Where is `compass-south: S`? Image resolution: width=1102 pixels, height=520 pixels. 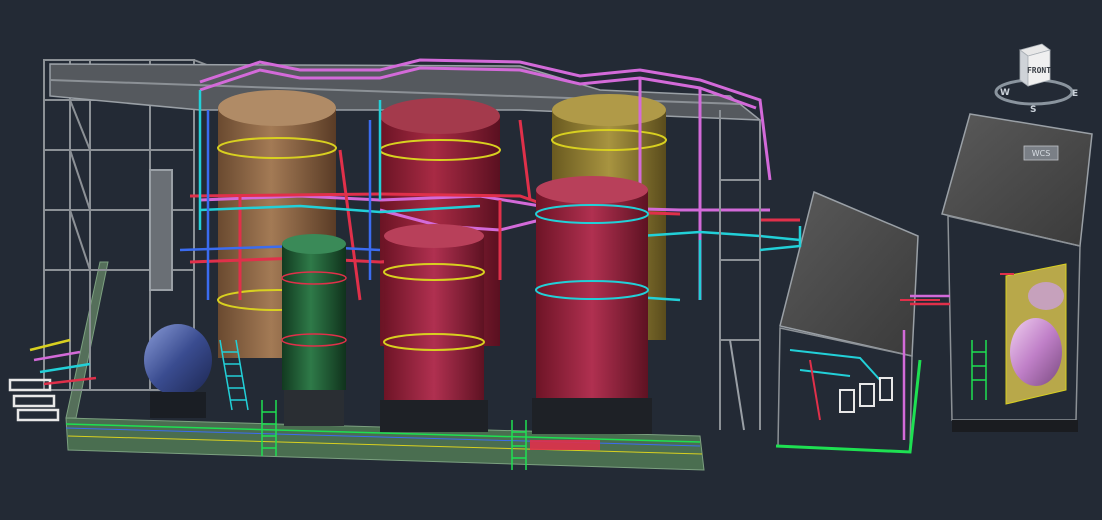 compass-south: S is located at coordinates (1033, 110).